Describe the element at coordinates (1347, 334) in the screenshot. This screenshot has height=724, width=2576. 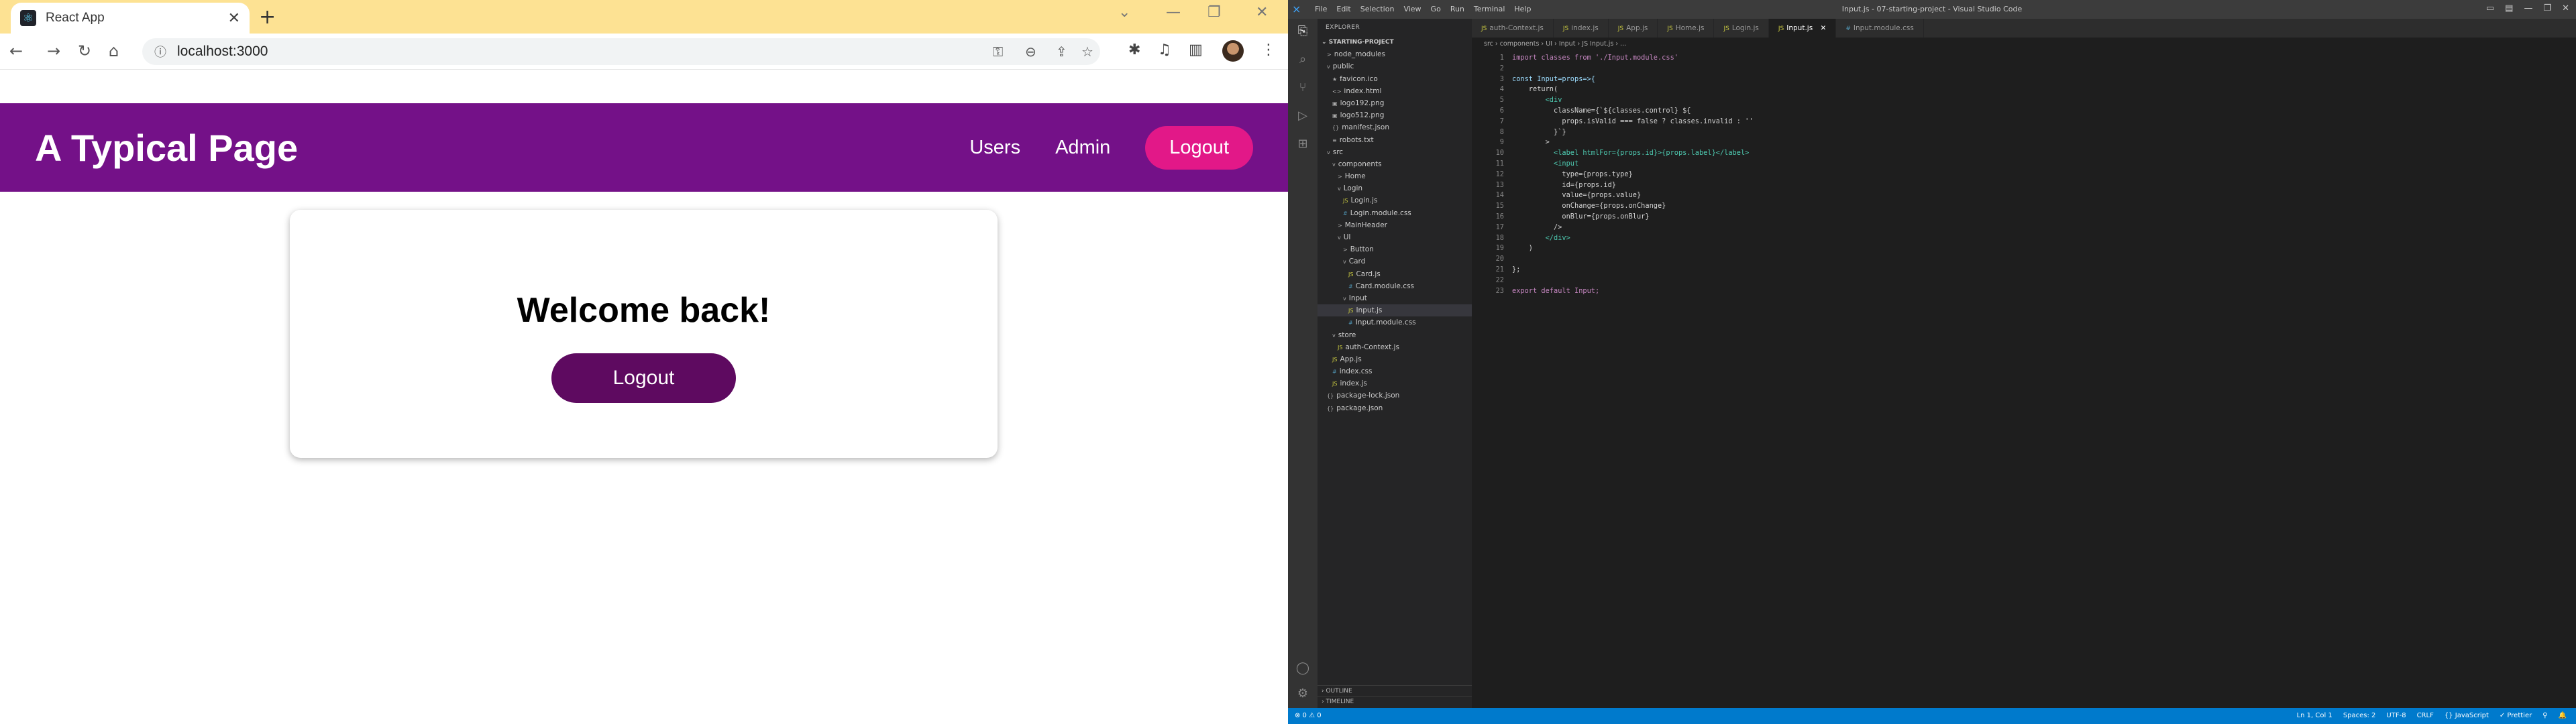
I see `file-tree-label: store` at that location.